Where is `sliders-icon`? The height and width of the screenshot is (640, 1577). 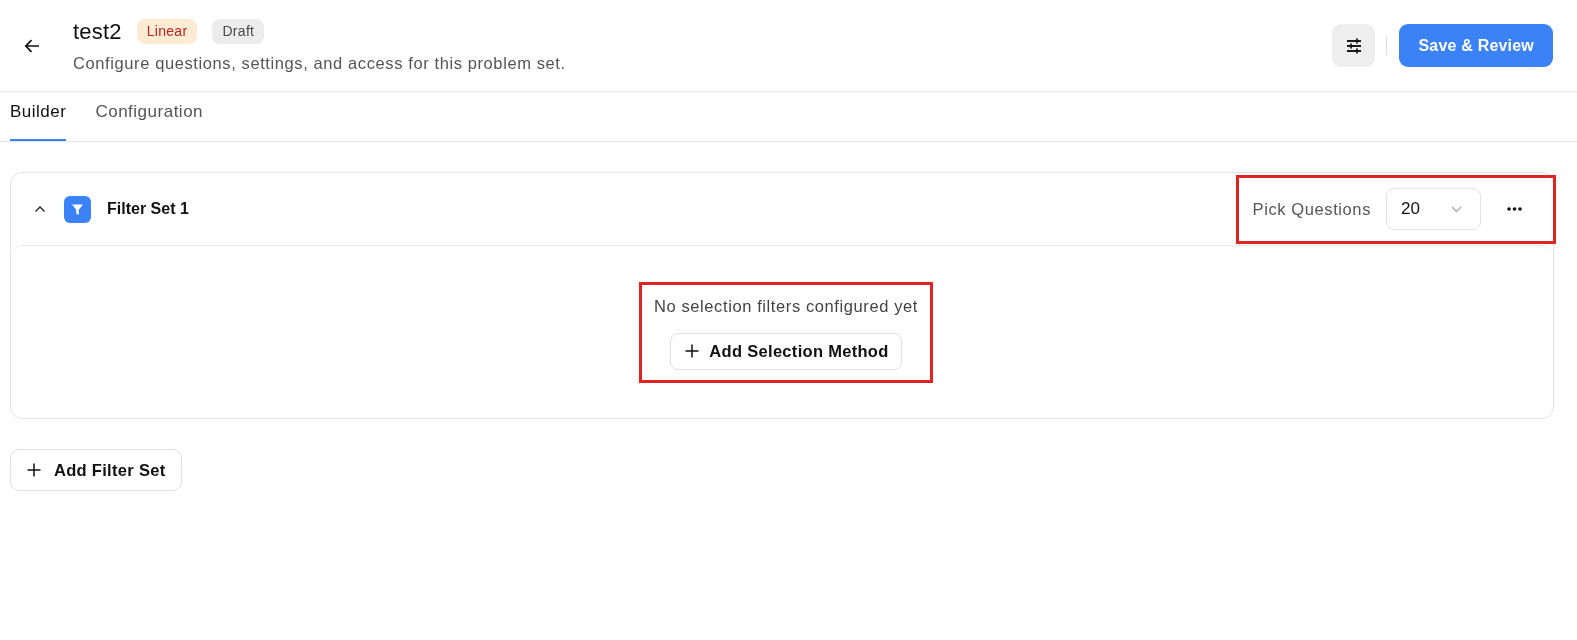
sliders-icon is located at coordinates (1353, 45).